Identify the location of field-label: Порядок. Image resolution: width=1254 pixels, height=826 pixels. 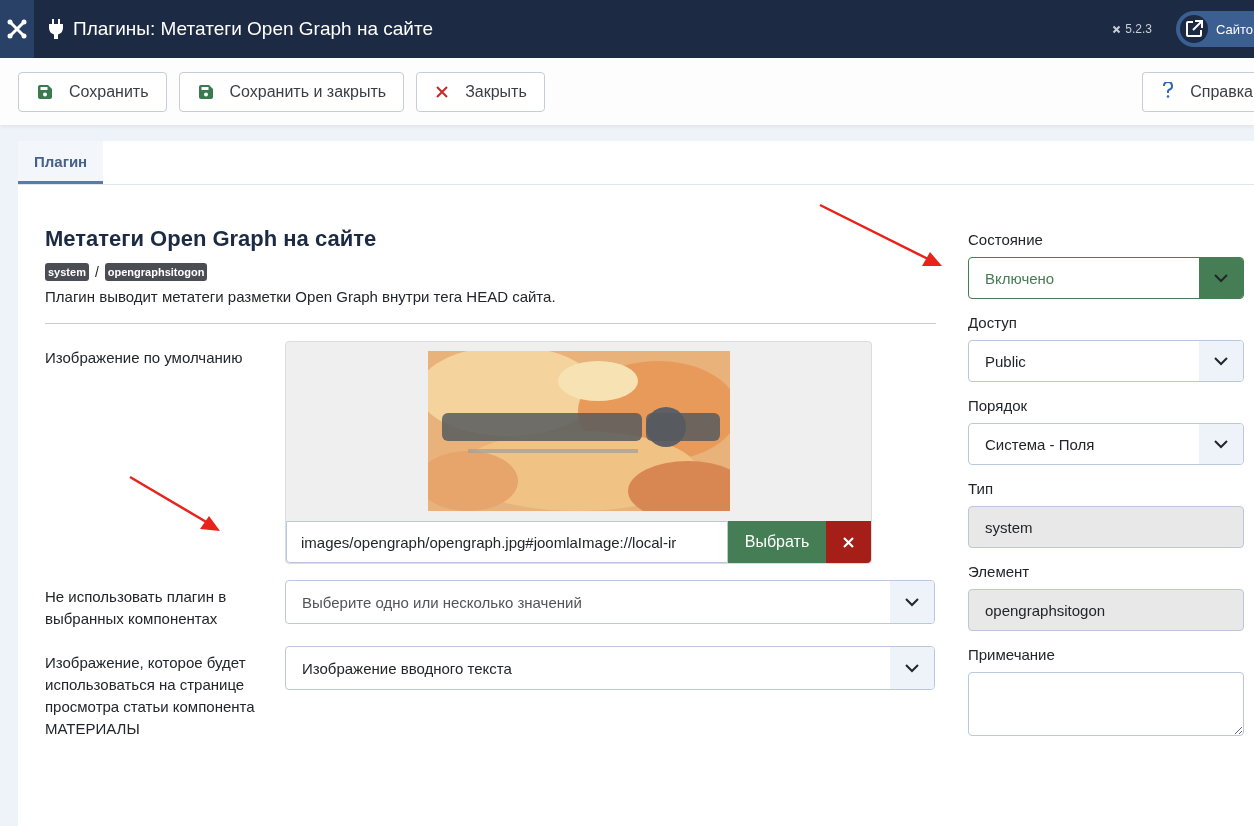
(998, 405).